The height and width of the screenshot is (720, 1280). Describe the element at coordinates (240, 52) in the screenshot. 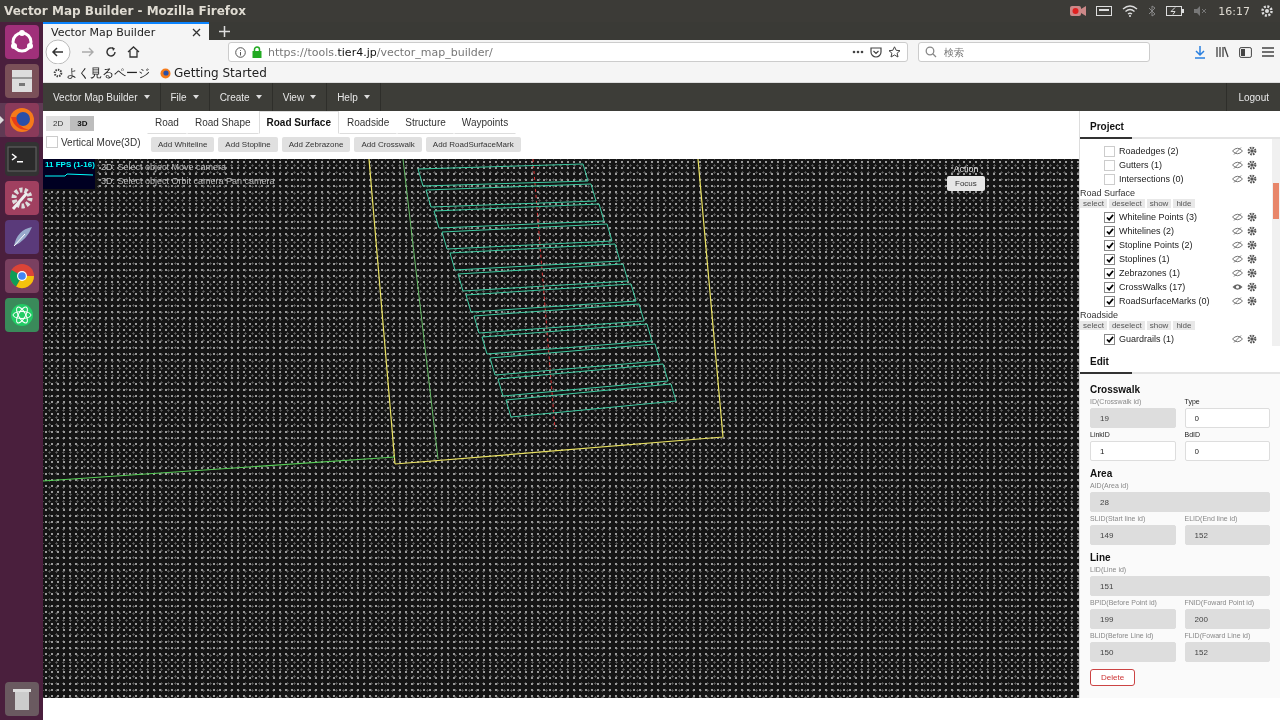

I see `info-icon` at that location.